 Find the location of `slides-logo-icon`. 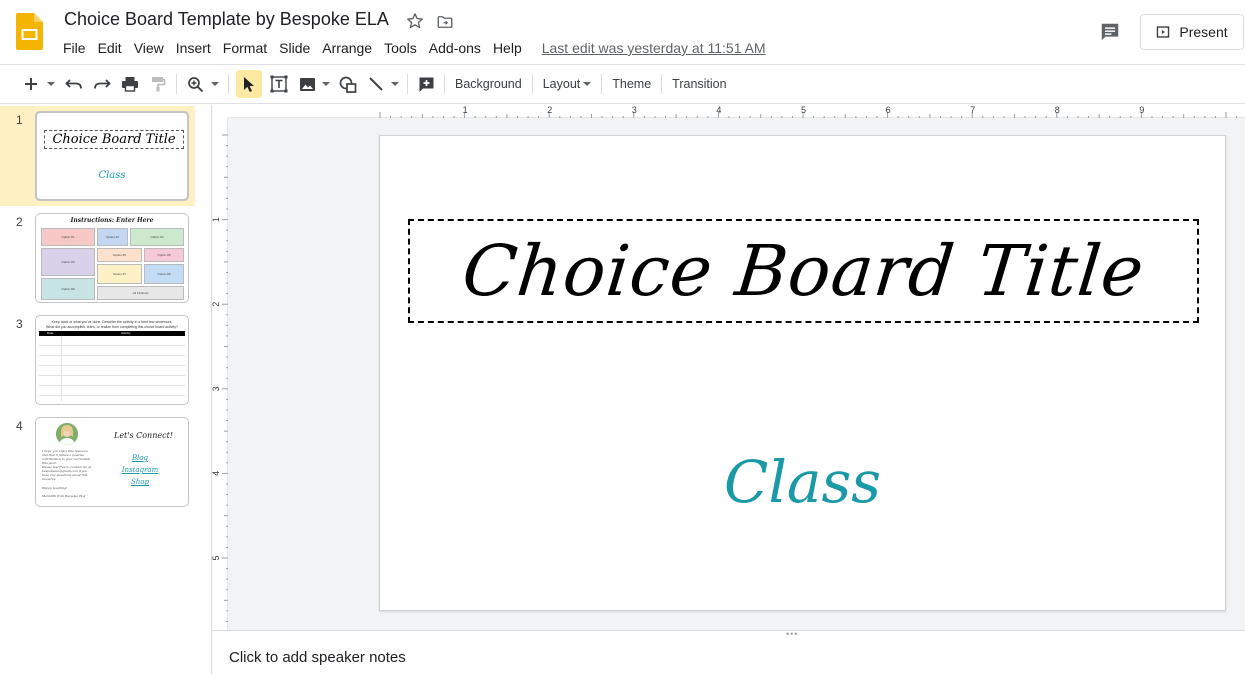

slides-logo-icon is located at coordinates (29, 31).